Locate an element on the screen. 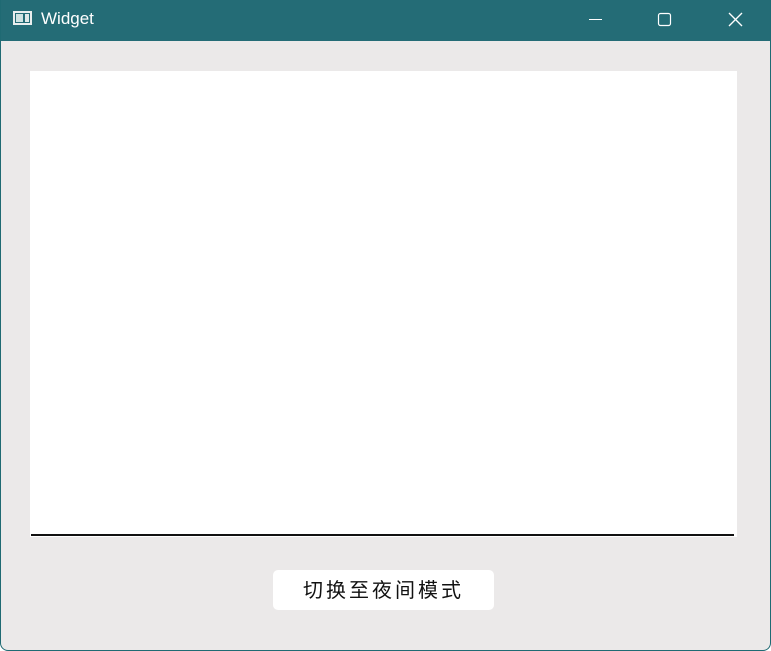 This screenshot has height=651, width=771. maximize-button is located at coordinates (664, 20).